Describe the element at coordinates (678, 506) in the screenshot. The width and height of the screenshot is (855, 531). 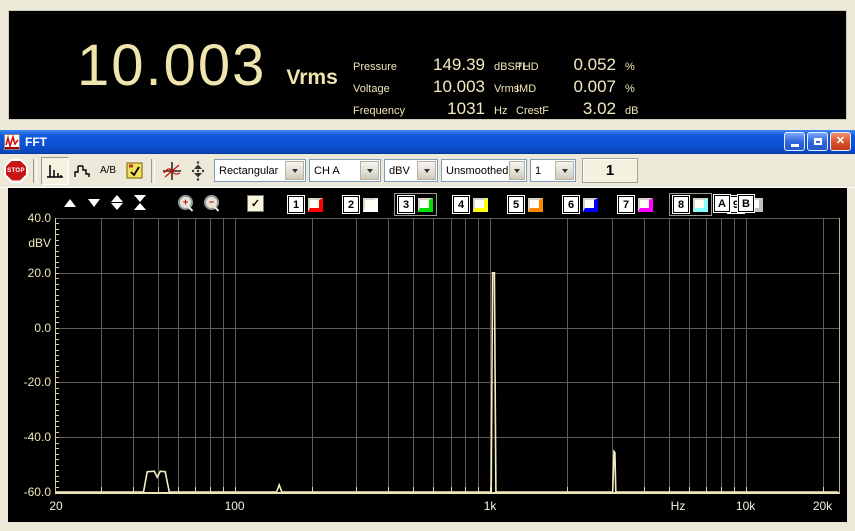
I see `x-axis-unit-label: Hz` at that location.